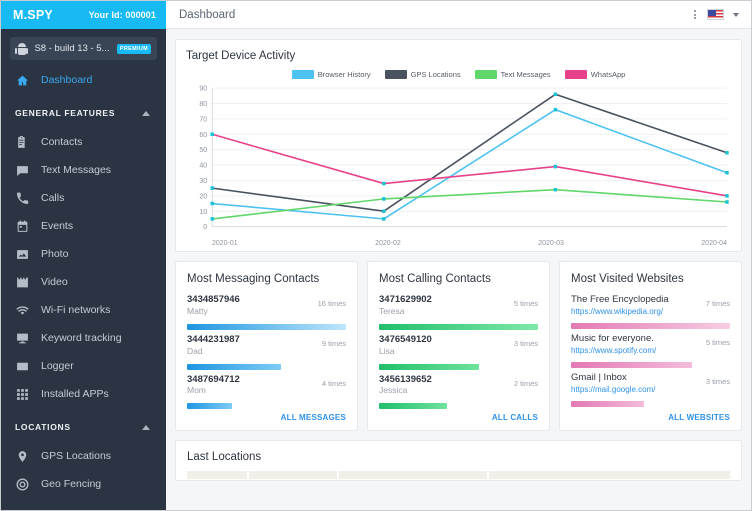  I want to click on sidebar-item-keyword-tracking: Keyword tracking, so click(83, 338).